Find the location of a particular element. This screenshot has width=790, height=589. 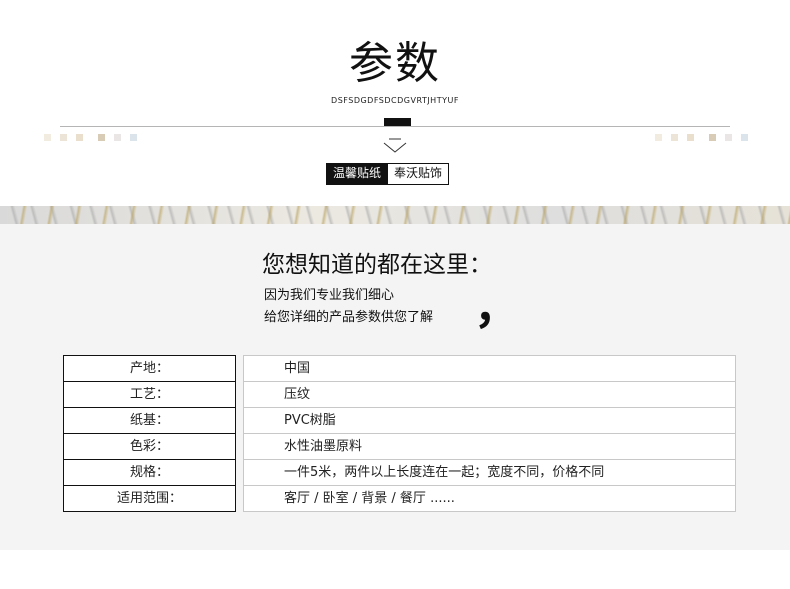

page-title: 参数 is located at coordinates (395, 63).